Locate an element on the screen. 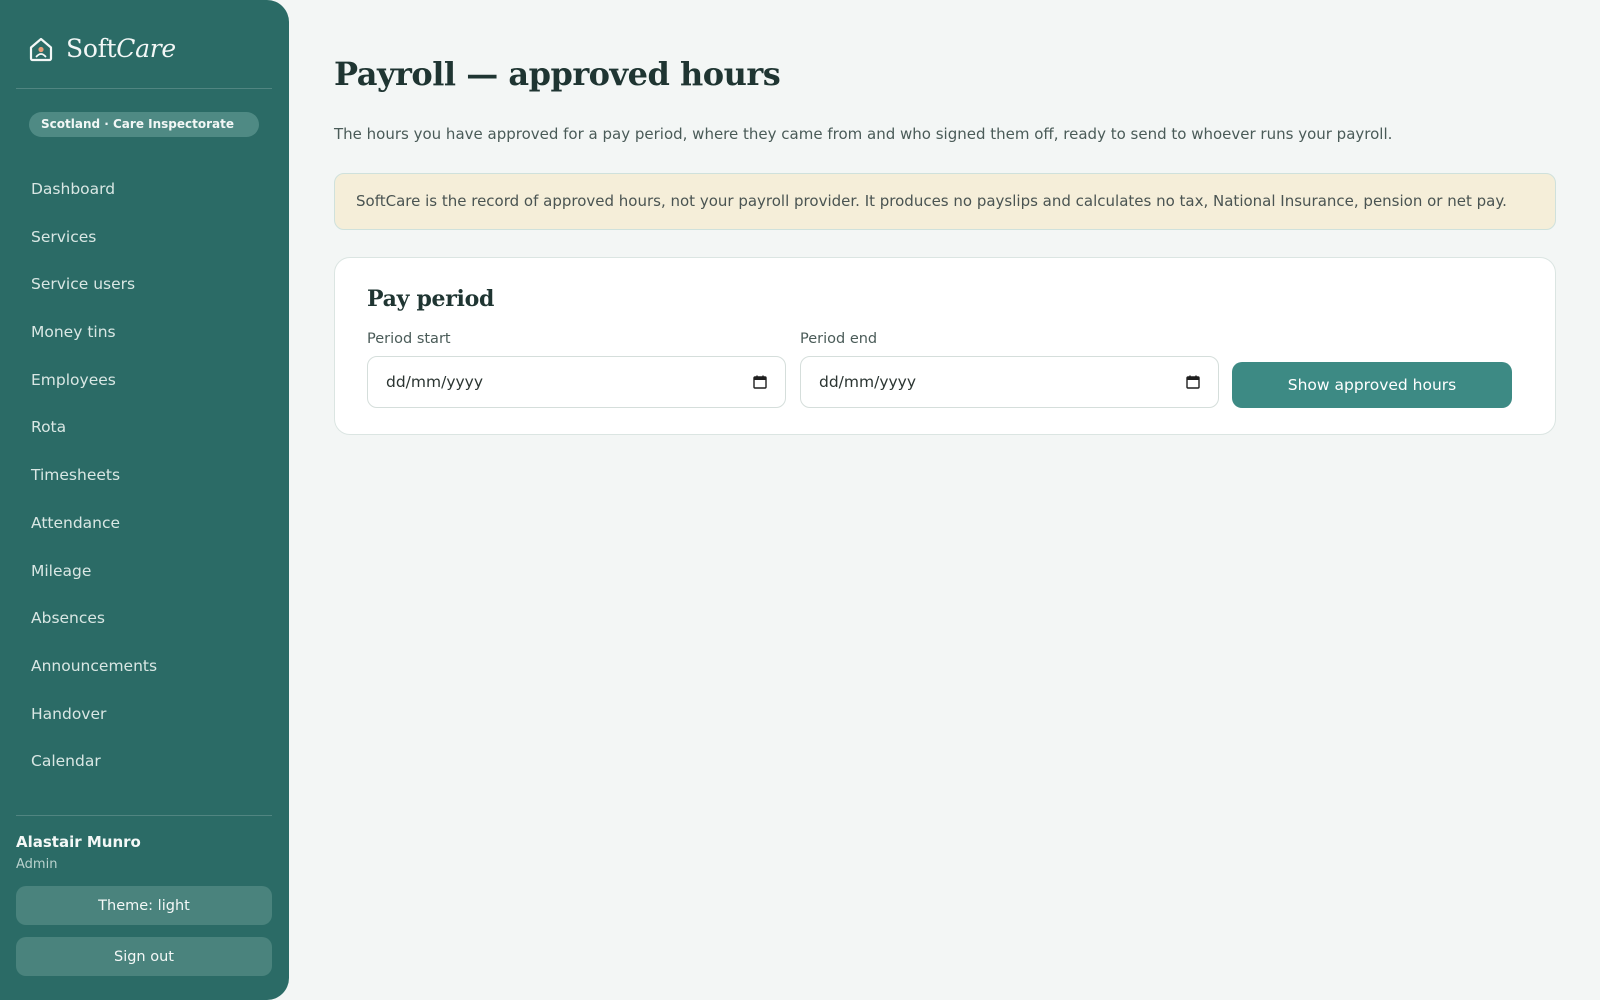  sign-out-button: Sign out is located at coordinates (144, 956).